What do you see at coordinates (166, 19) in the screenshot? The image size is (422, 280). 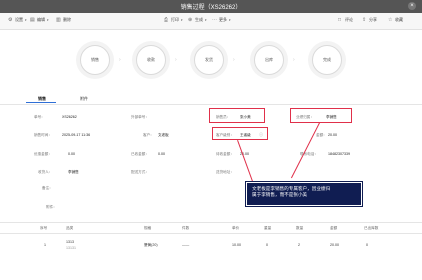 I see `print-icon: ⎙` at bounding box center [166, 19].